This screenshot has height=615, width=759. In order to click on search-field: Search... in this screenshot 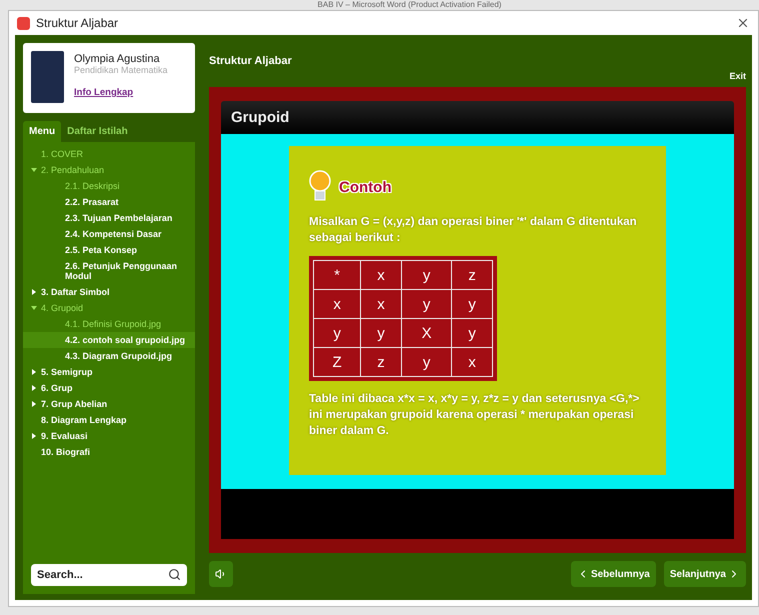, I will do `click(109, 575)`.